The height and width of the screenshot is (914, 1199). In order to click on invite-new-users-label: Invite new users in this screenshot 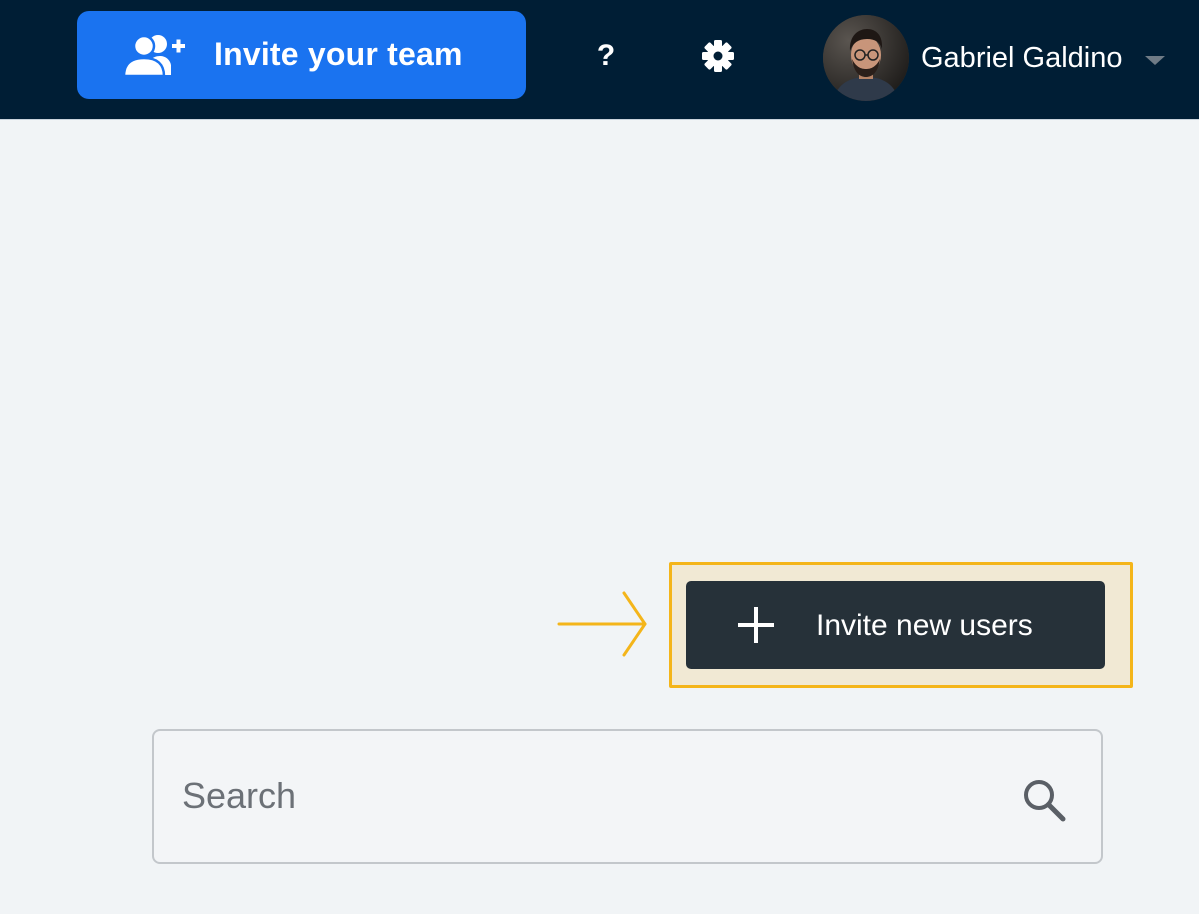, I will do `click(924, 625)`.